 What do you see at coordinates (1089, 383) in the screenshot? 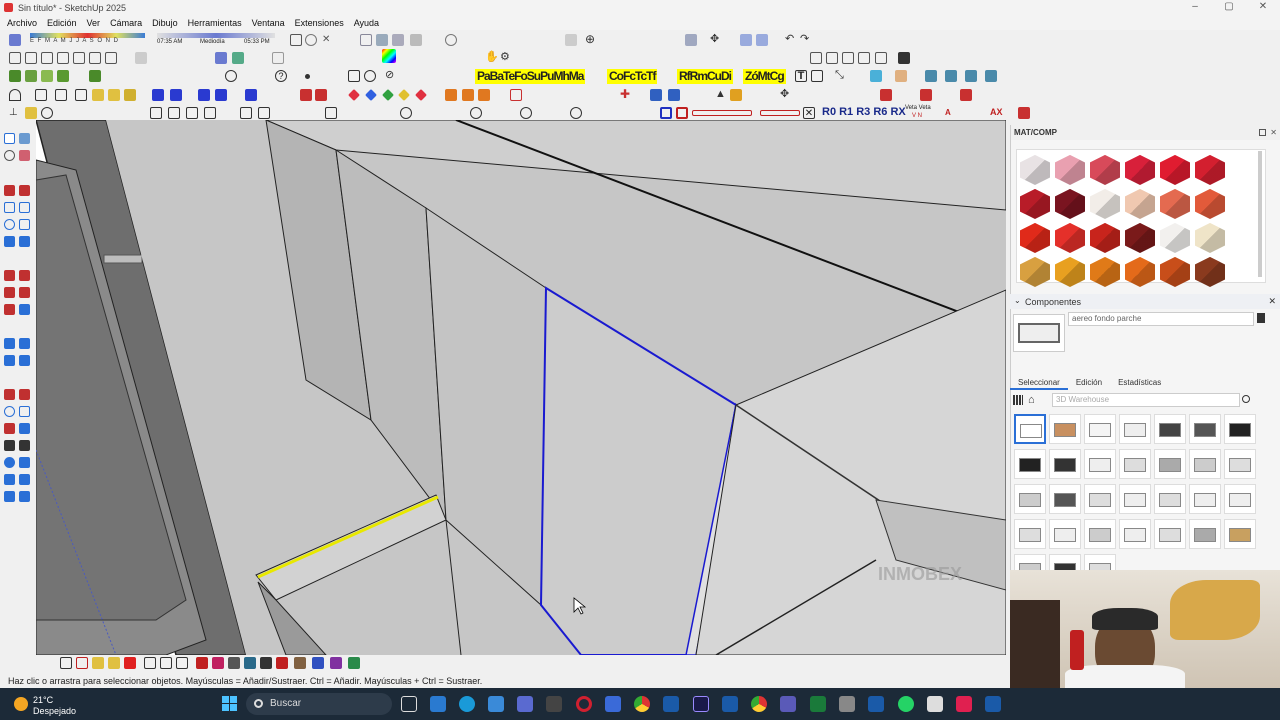
I see `tab-edicion: Edición` at bounding box center [1089, 383].